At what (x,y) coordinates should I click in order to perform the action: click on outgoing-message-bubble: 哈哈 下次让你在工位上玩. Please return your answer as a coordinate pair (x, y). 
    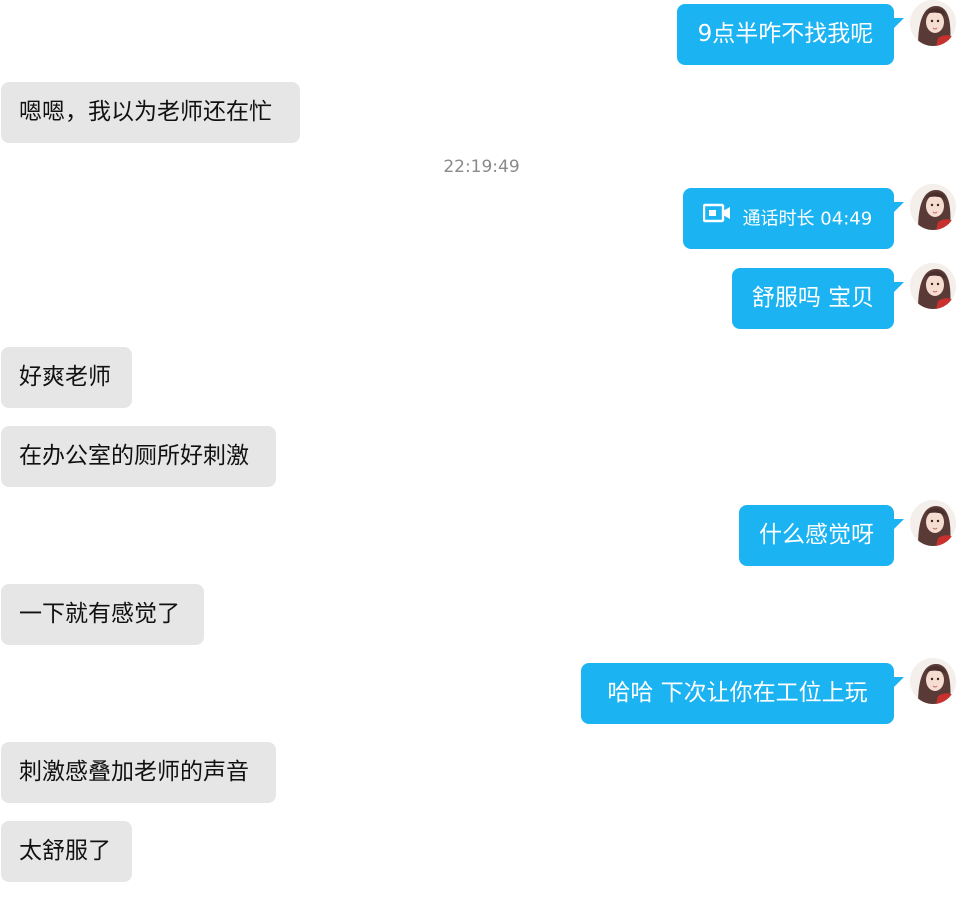
    Looking at the image, I should click on (742, 693).